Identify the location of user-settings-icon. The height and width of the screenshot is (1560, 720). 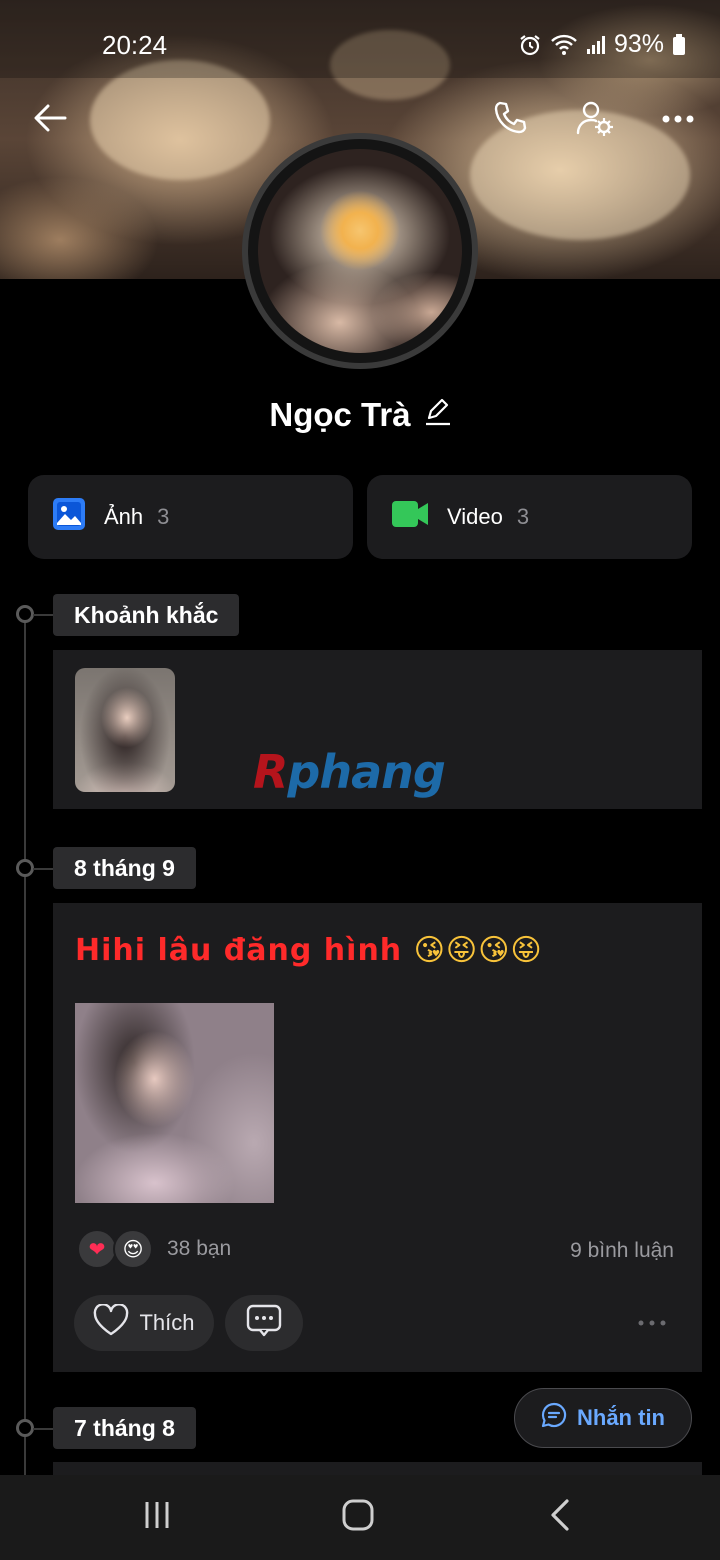
(595, 120).